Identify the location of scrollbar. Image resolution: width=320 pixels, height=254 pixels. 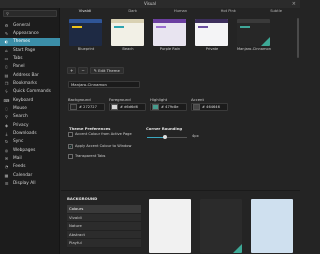
(298, 38).